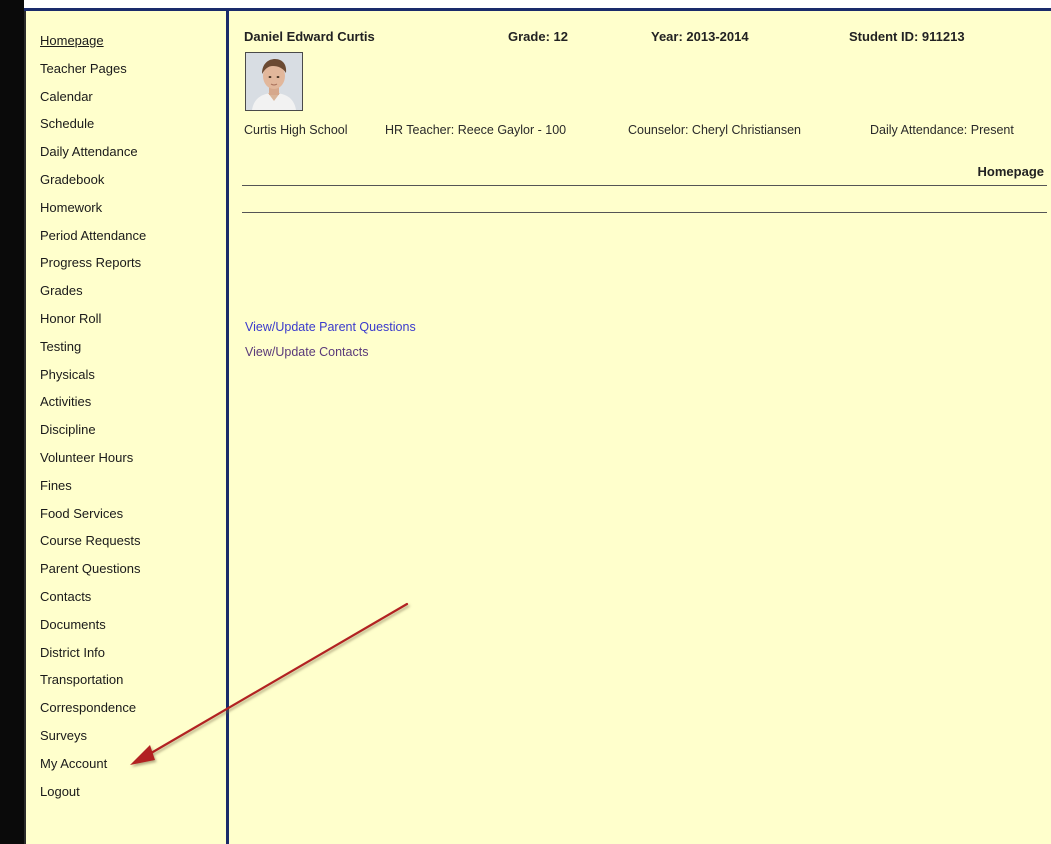 The width and height of the screenshot is (1051, 844). What do you see at coordinates (130, 739) in the screenshot?
I see `sidebar-item-surveys: Surveys` at bounding box center [130, 739].